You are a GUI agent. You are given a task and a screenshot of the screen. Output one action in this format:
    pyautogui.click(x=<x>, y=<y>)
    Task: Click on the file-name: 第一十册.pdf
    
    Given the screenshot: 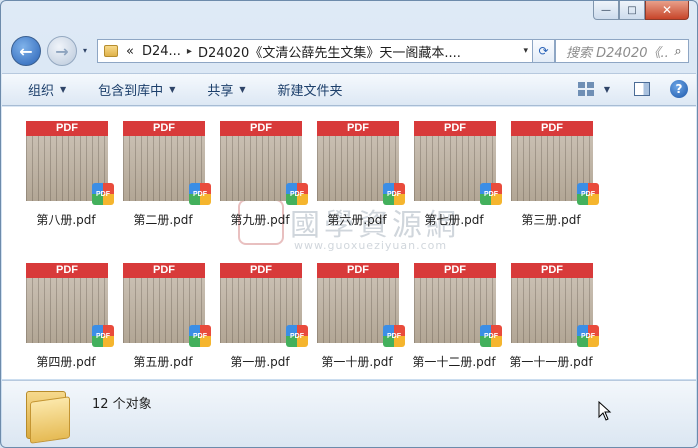 What is the action you would take?
    pyautogui.click(x=357, y=362)
    